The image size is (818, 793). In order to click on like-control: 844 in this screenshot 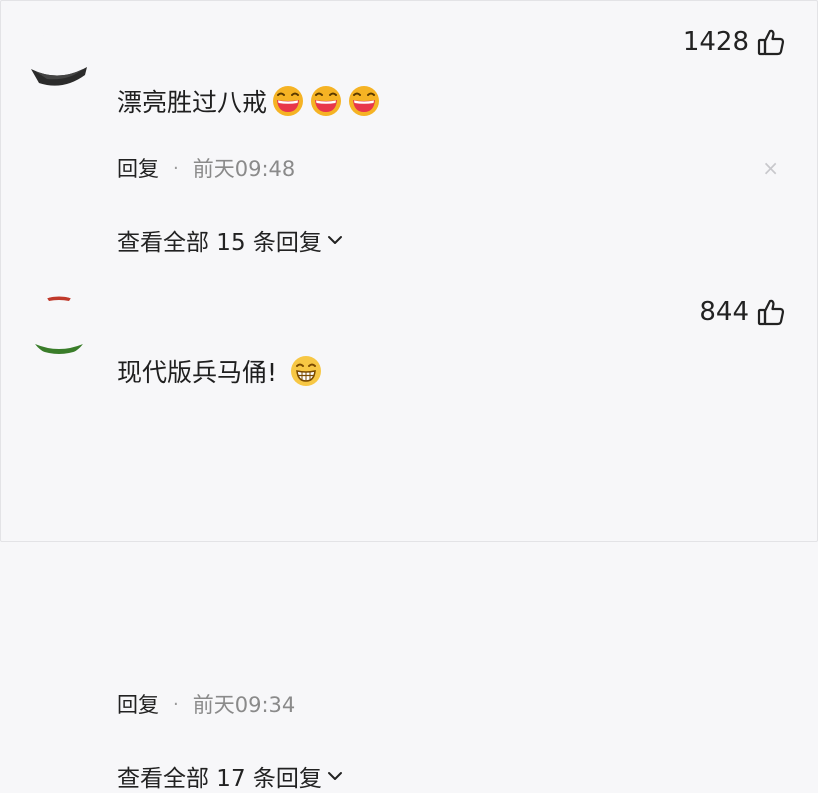, I will do `click(742, 312)`.